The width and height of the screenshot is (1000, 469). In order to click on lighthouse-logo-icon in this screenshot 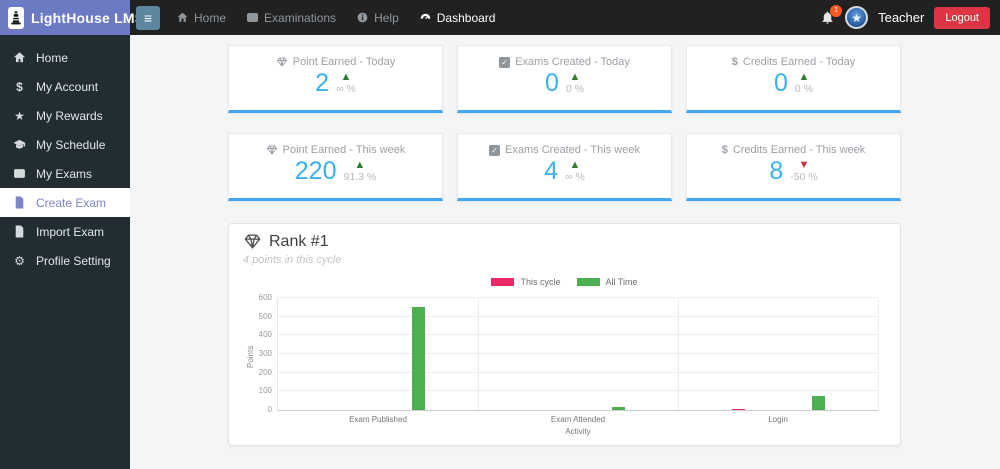, I will do `click(16, 17)`.